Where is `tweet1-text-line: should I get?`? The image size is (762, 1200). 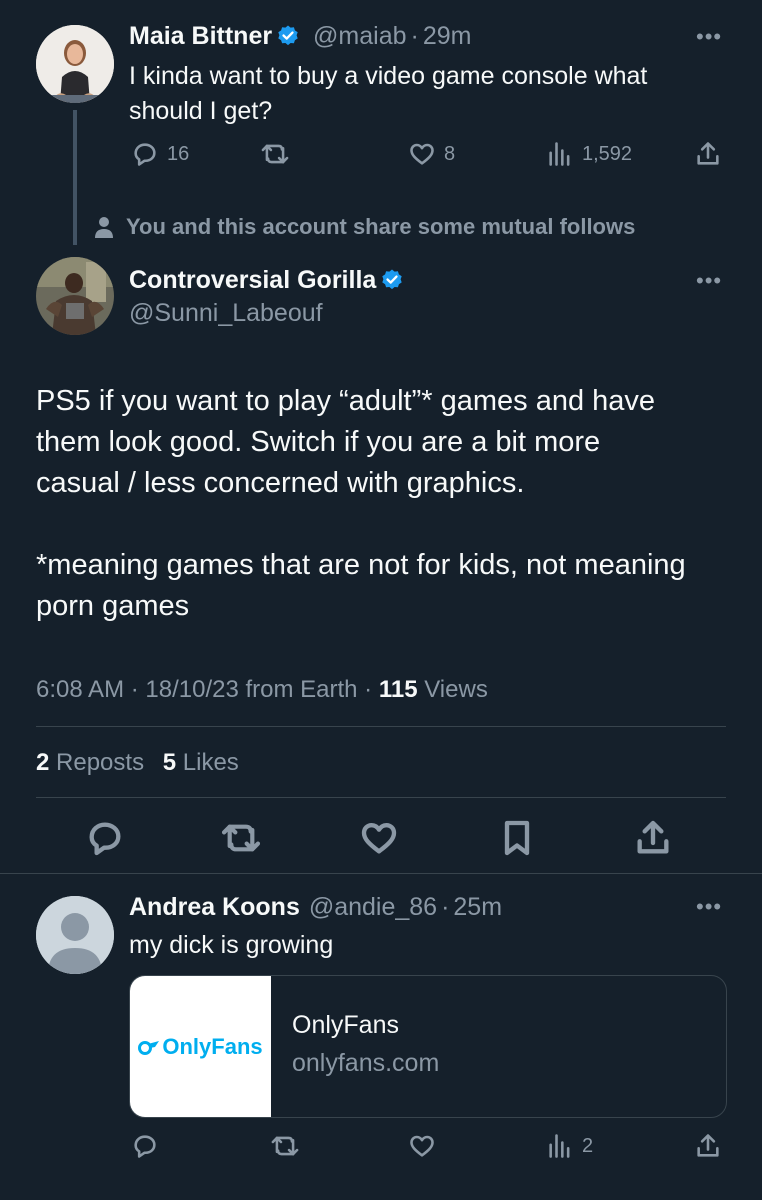 tweet1-text-line: should I get? is located at coordinates (201, 111).